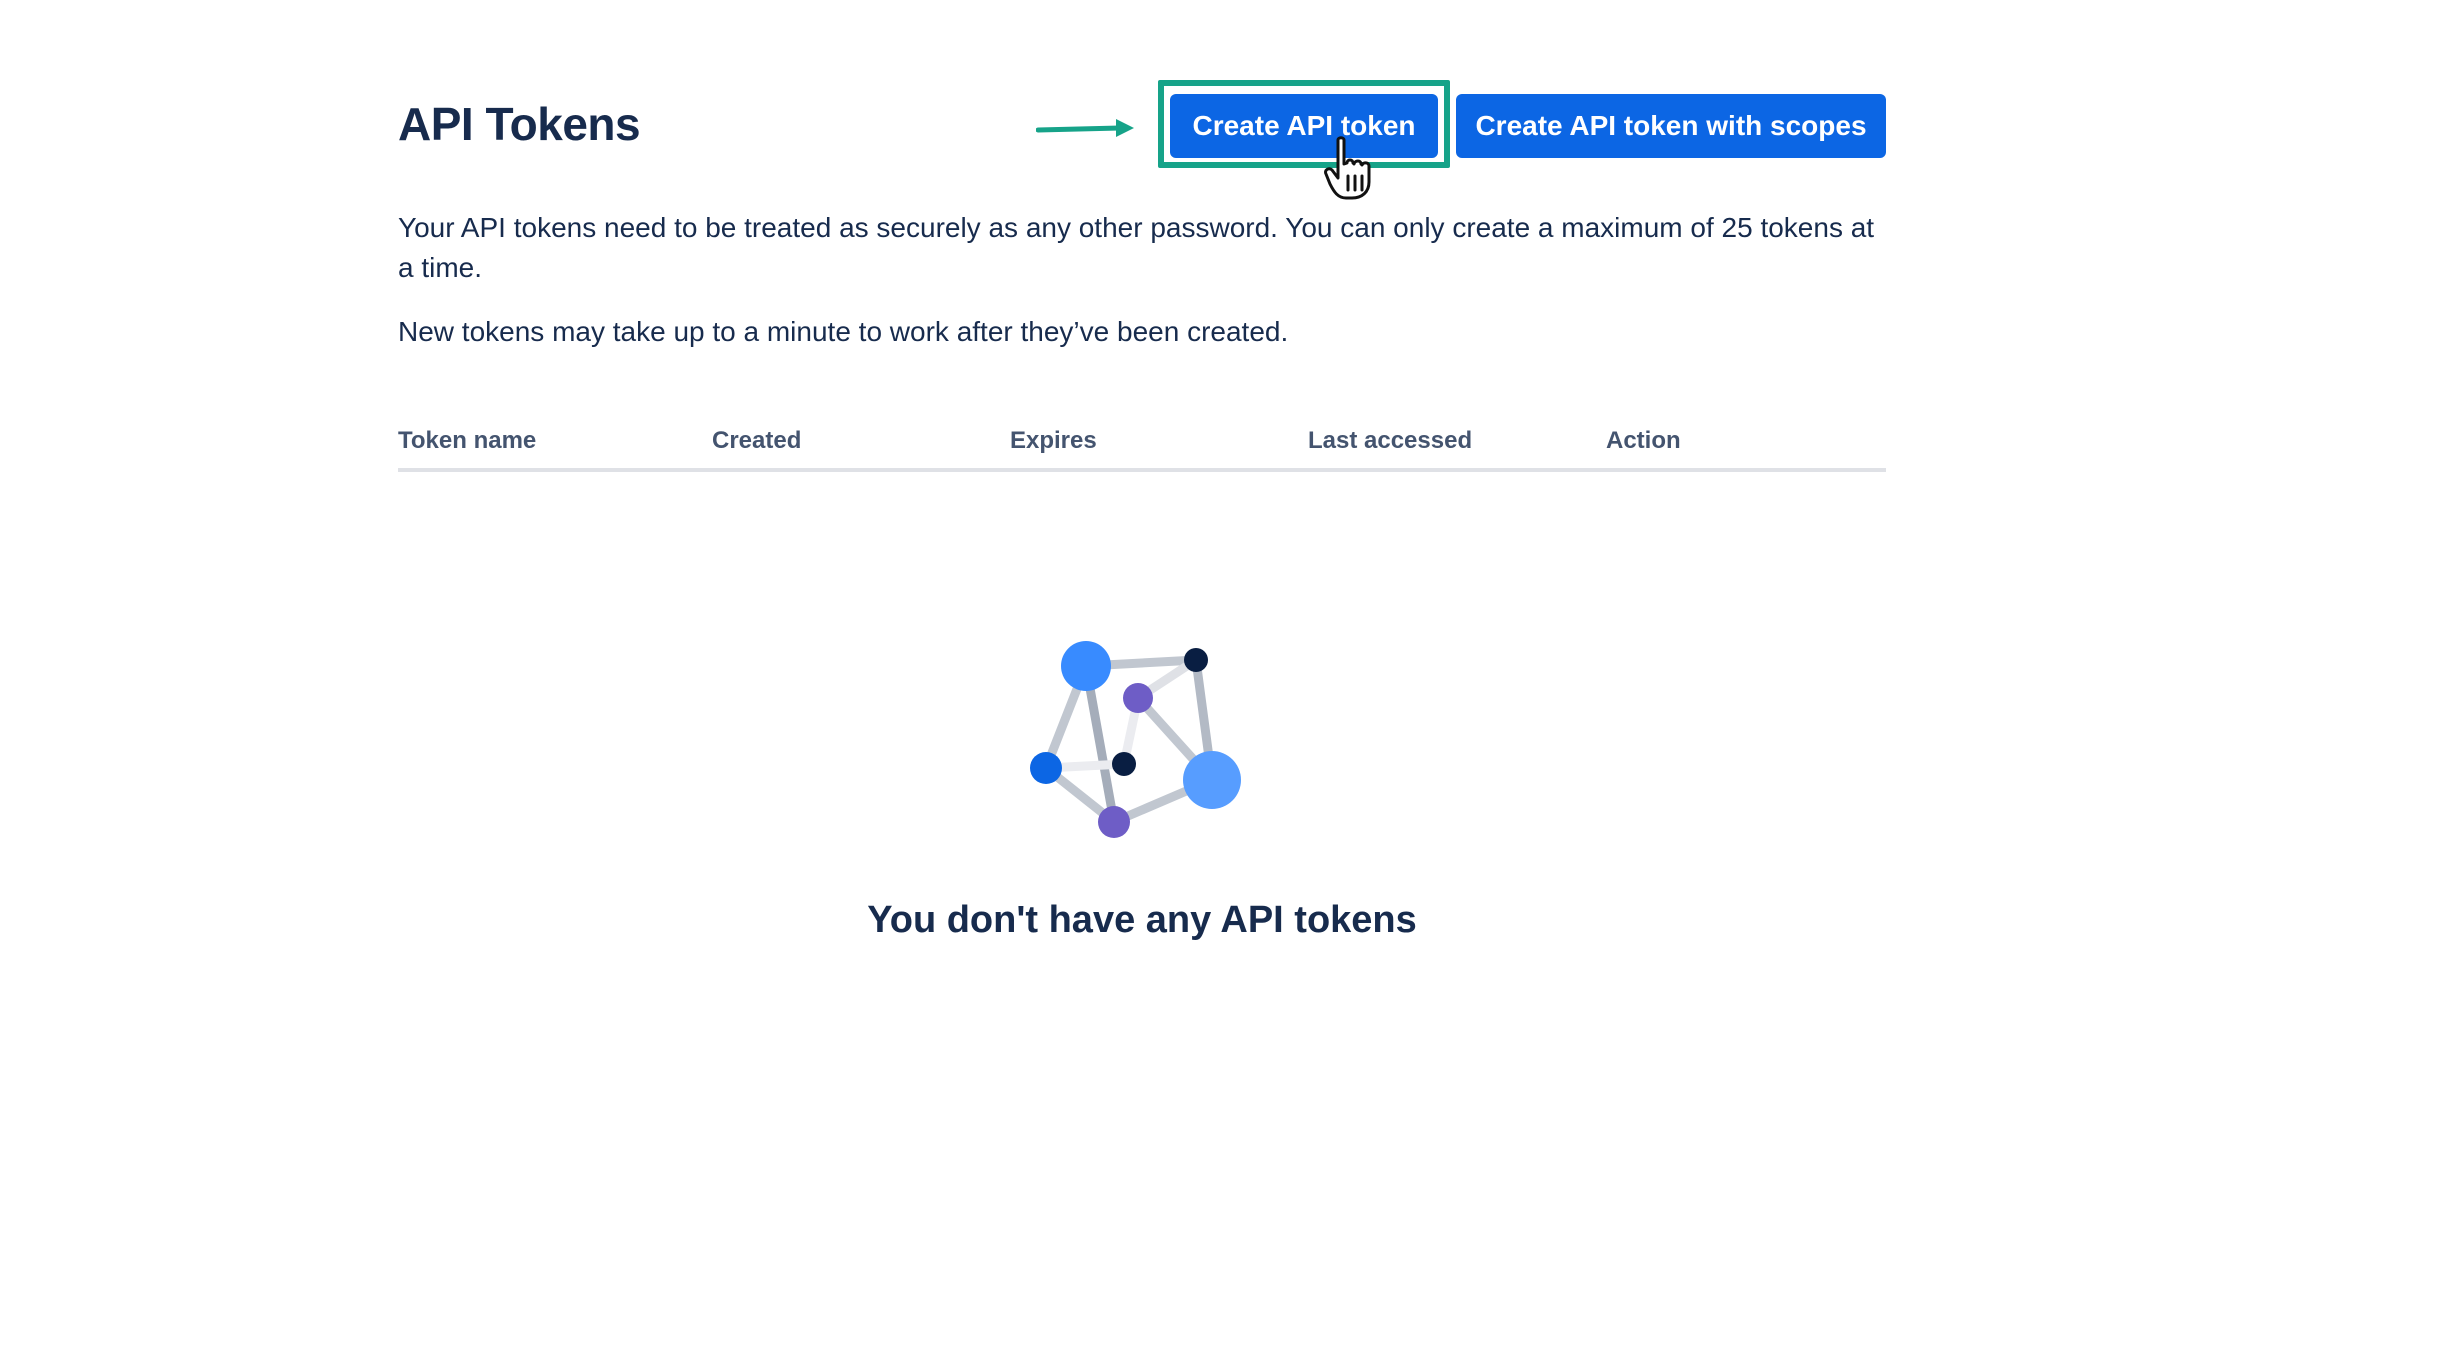 Image resolution: width=2458 pixels, height=1372 pixels. Describe the element at coordinates (467, 440) in the screenshot. I see `column-header-token-name: Token name` at that location.